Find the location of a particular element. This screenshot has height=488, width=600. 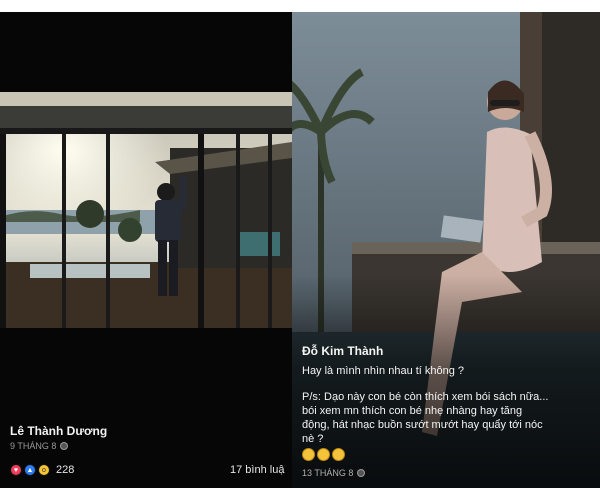

right-author-name: Đỗ Kim Thành is located at coordinates (447, 351).